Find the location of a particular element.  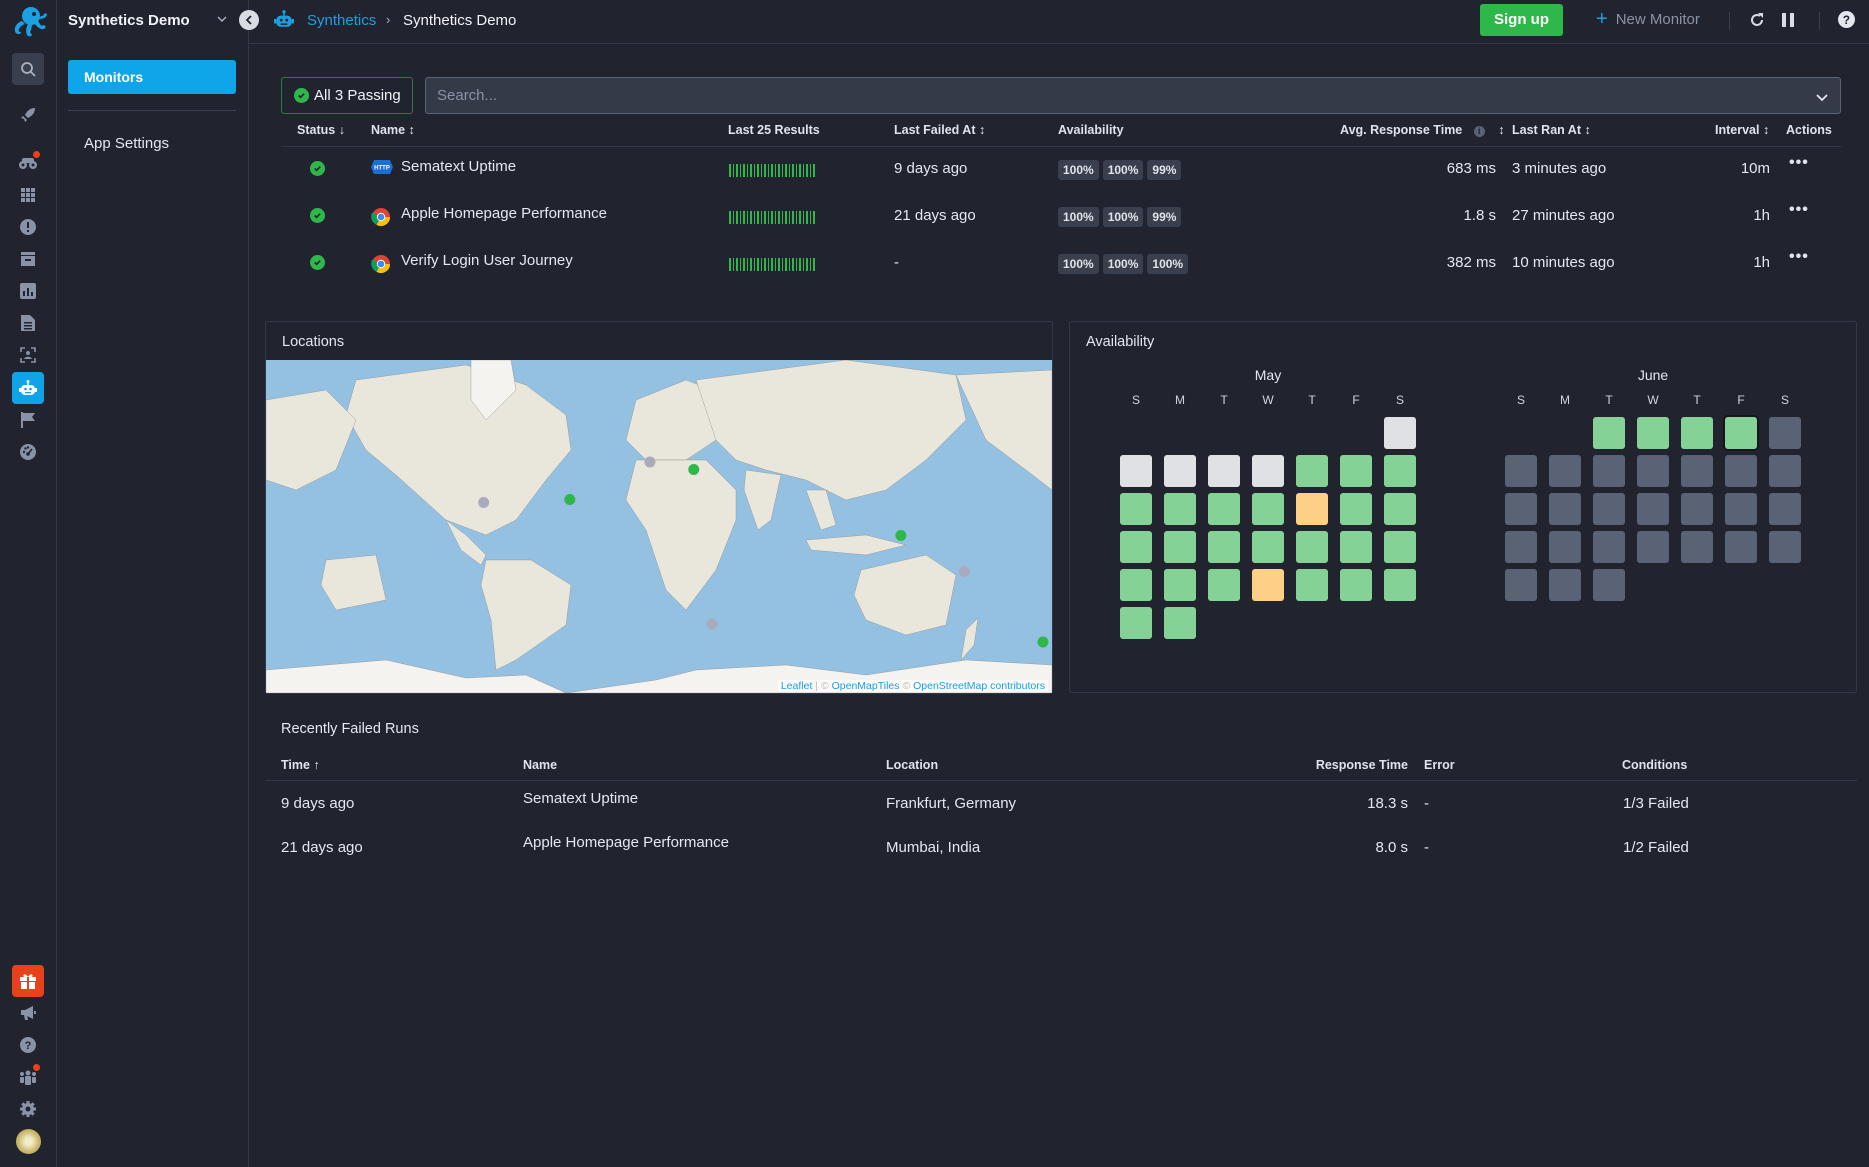

binoculars-icon is located at coordinates (28, 163).